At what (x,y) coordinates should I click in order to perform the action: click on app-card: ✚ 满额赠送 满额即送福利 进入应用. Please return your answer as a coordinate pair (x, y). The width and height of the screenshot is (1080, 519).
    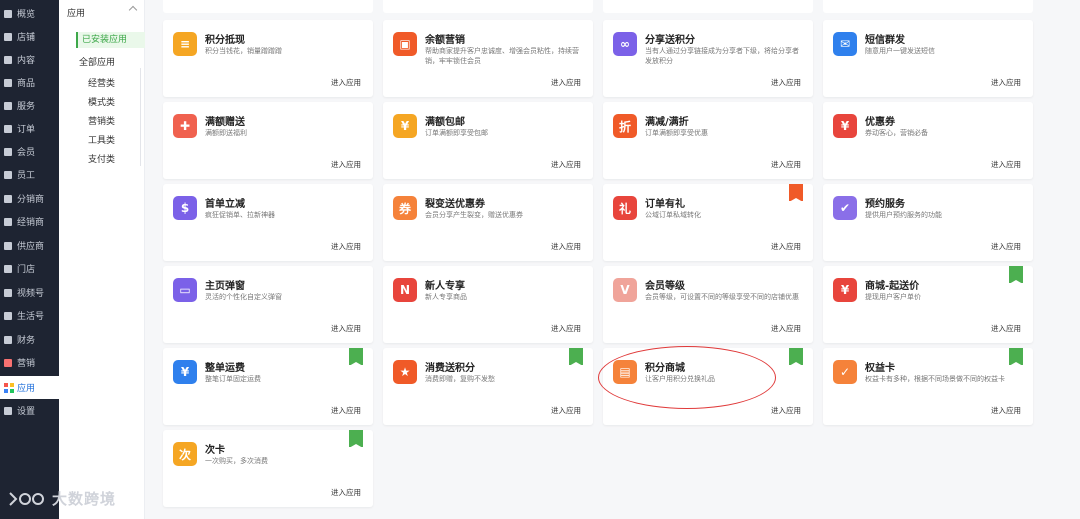
    Looking at the image, I should click on (268, 140).